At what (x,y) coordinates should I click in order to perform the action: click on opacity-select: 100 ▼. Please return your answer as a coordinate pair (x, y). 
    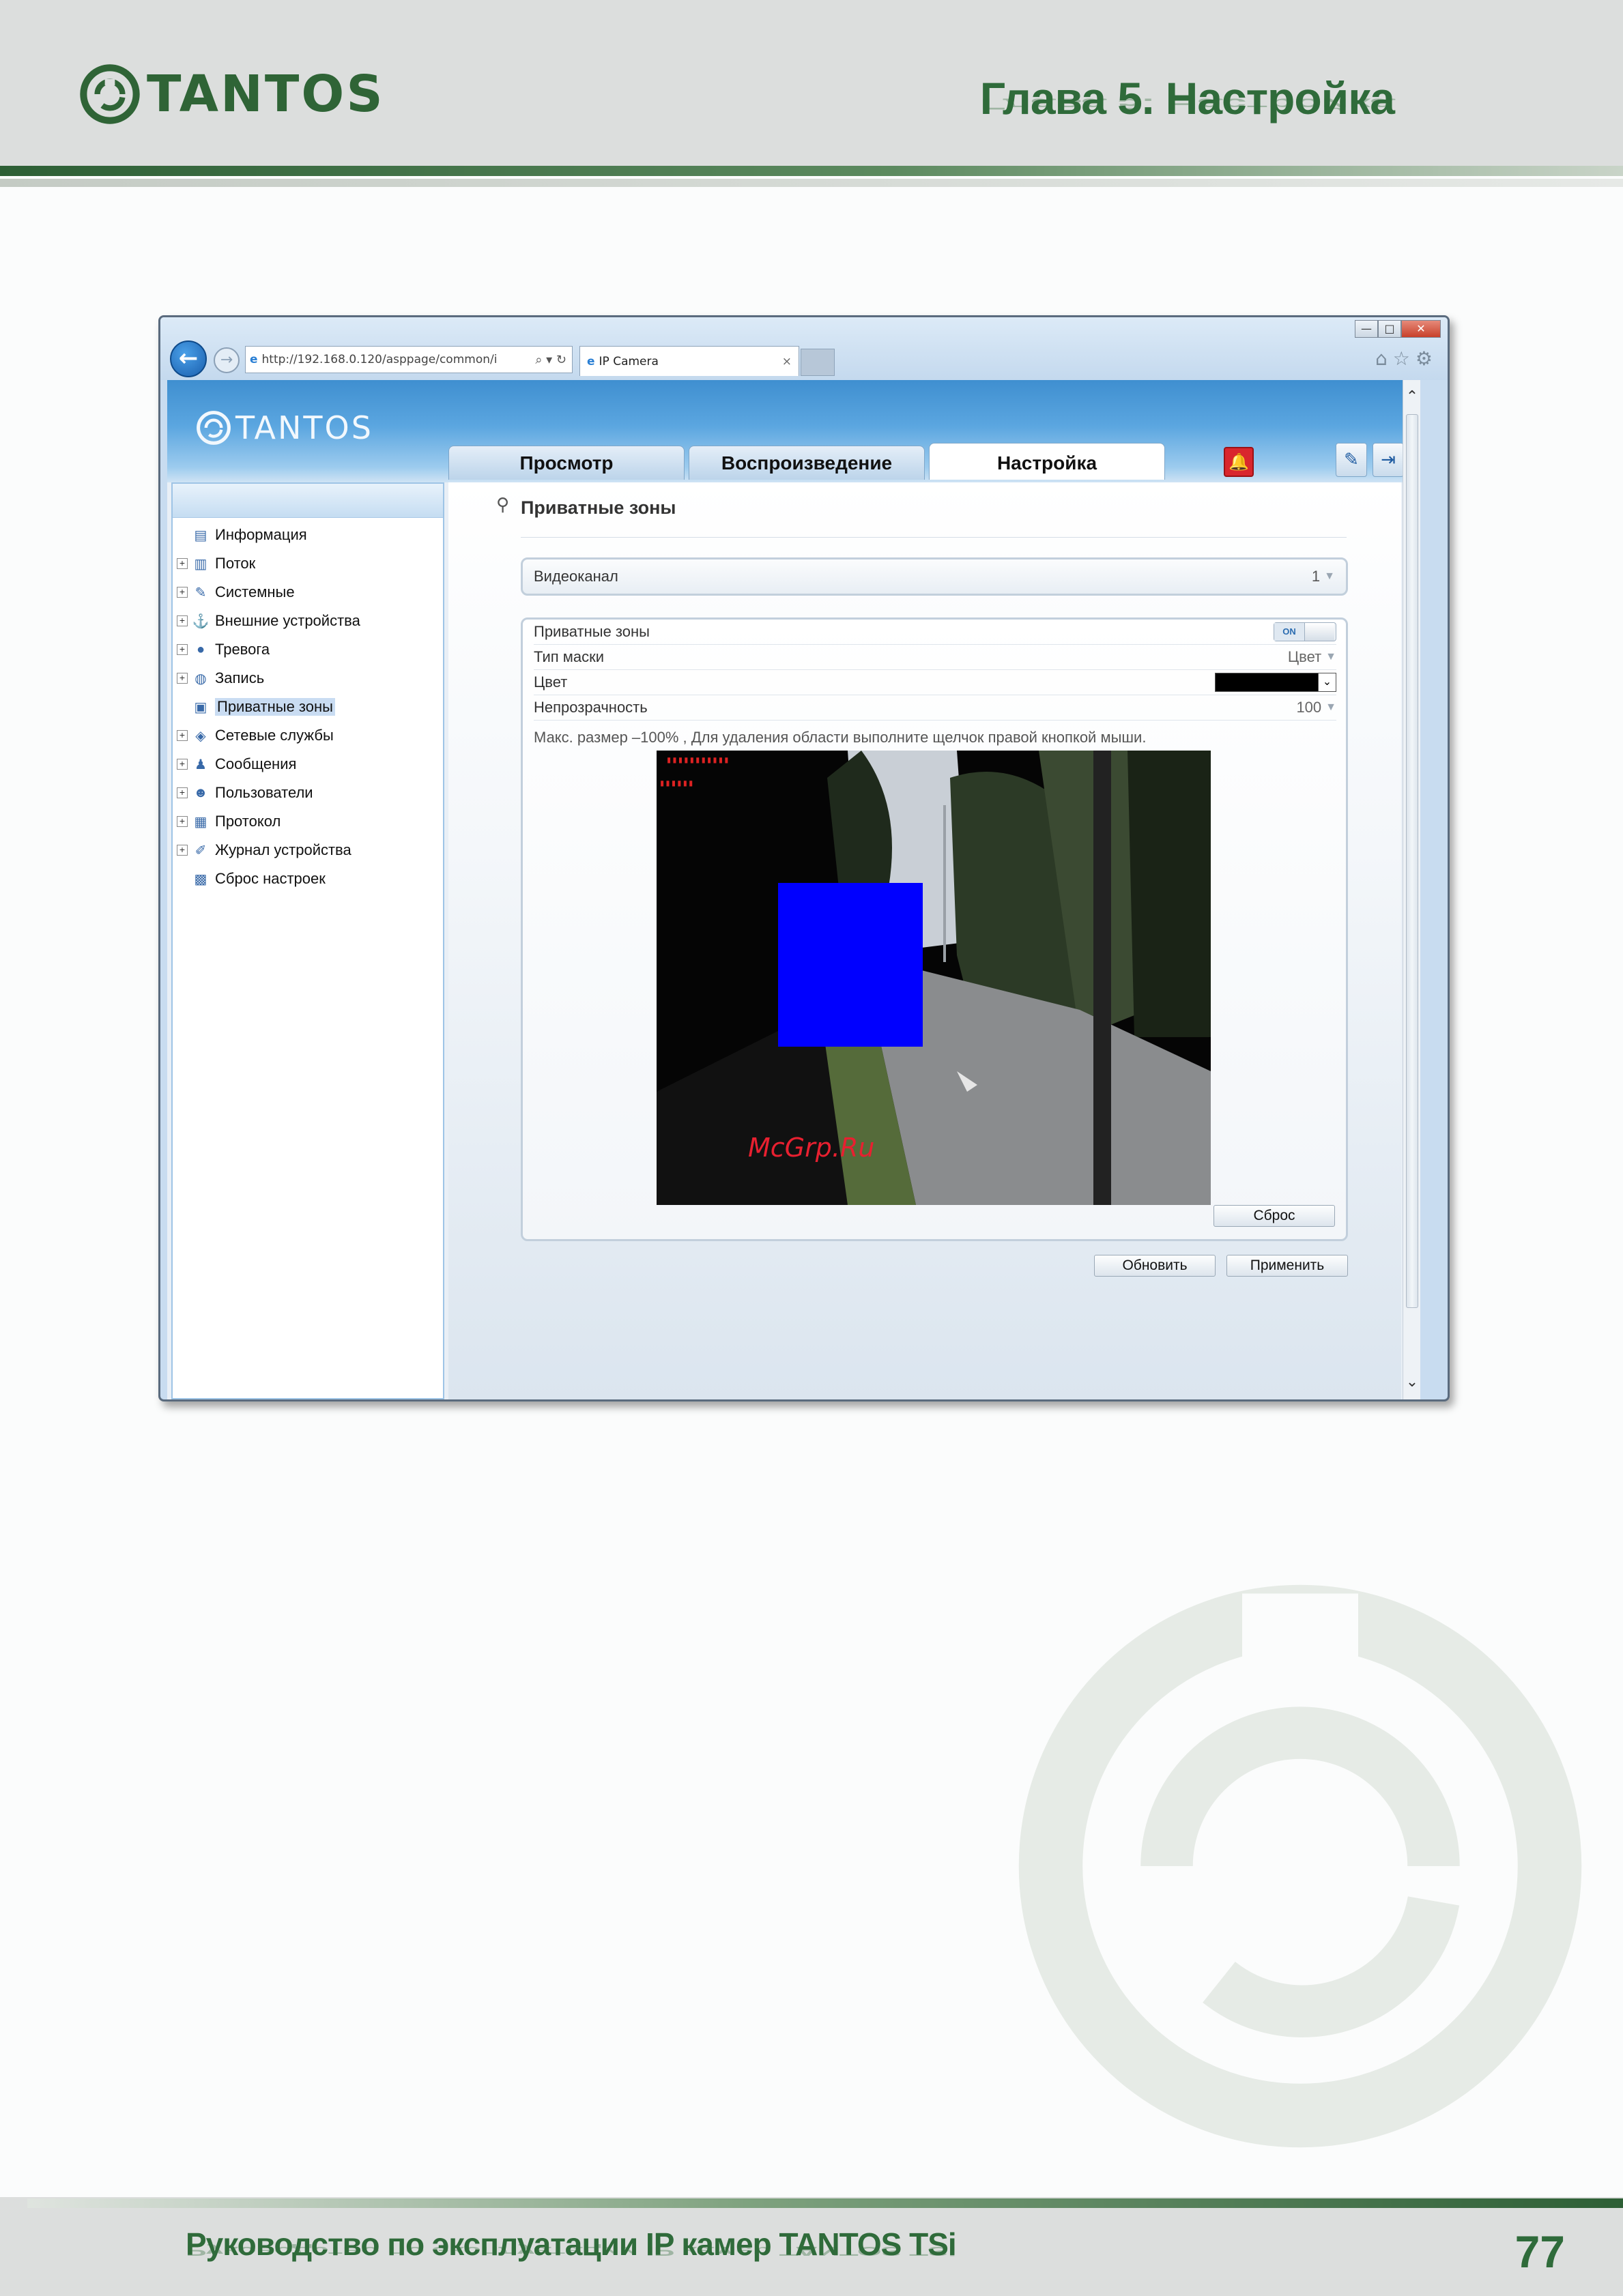
    Looking at the image, I should click on (1316, 707).